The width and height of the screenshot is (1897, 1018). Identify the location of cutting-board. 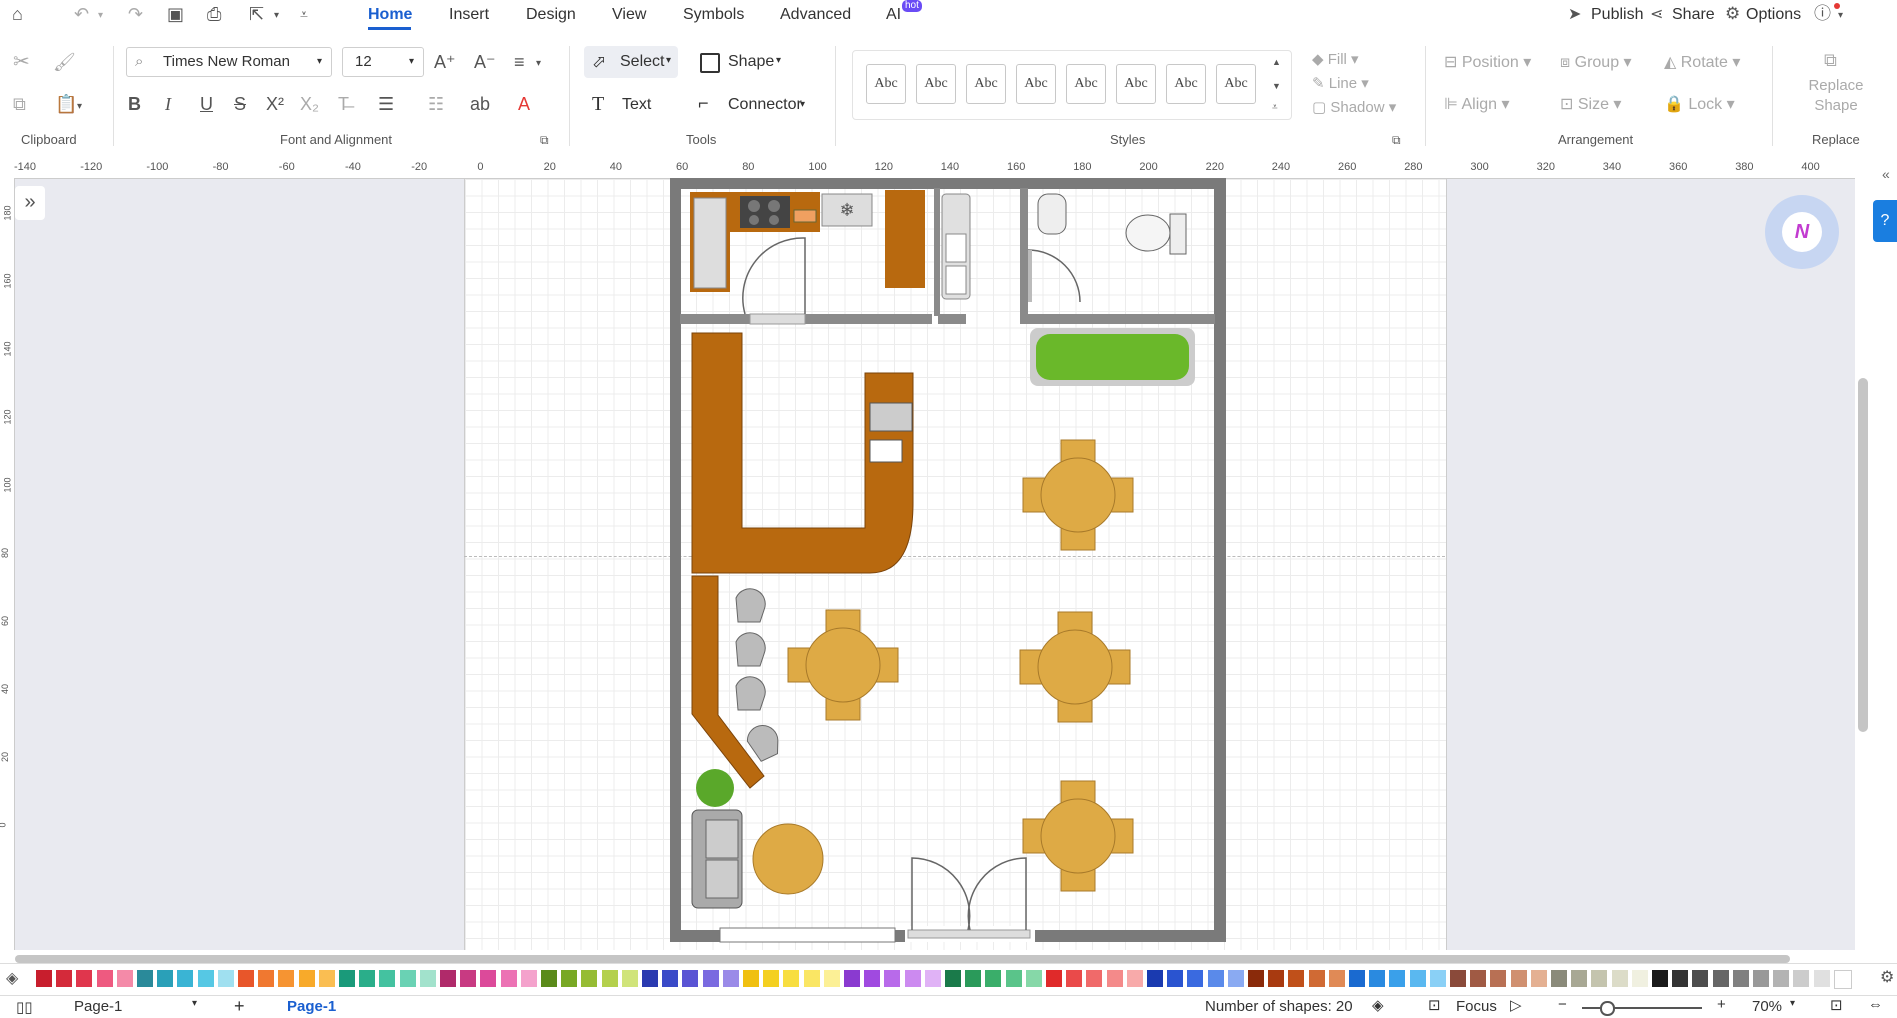
(805, 216).